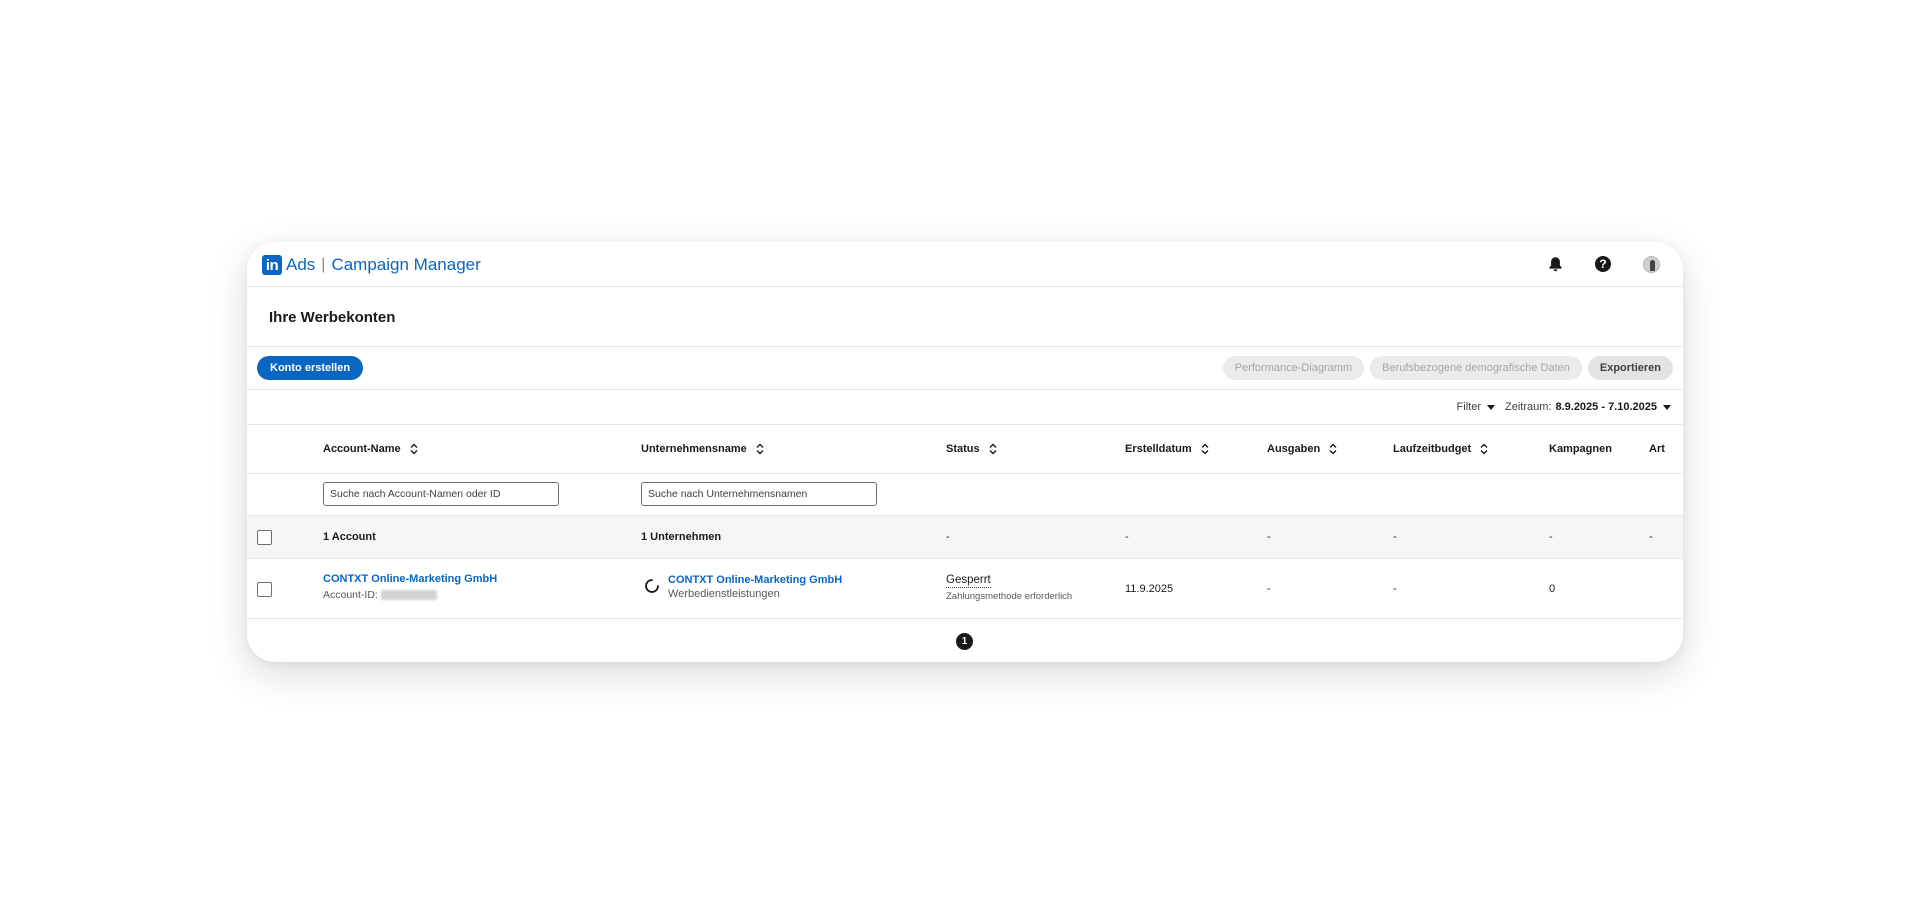 The image size is (1920, 900). I want to click on column-header-status: Status, so click(972, 449).